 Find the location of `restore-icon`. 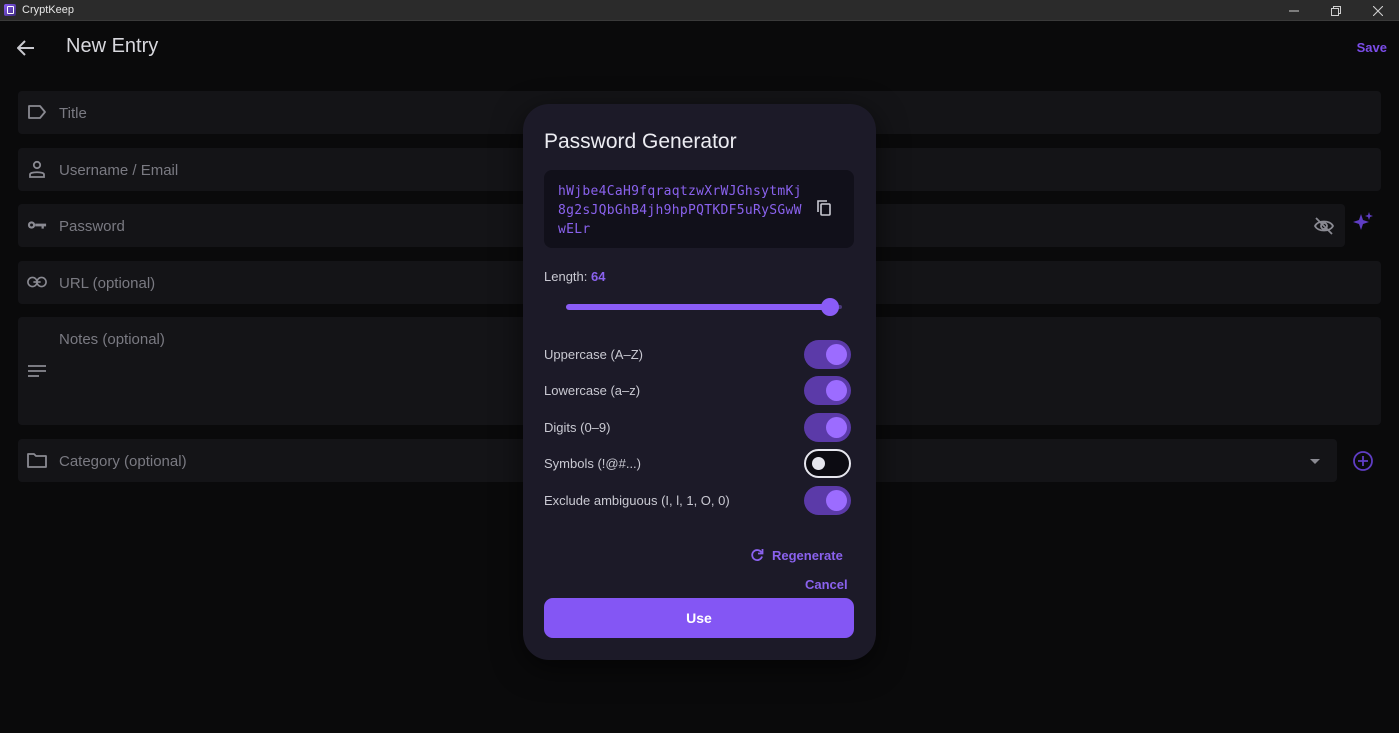

restore-icon is located at coordinates (1336, 10).